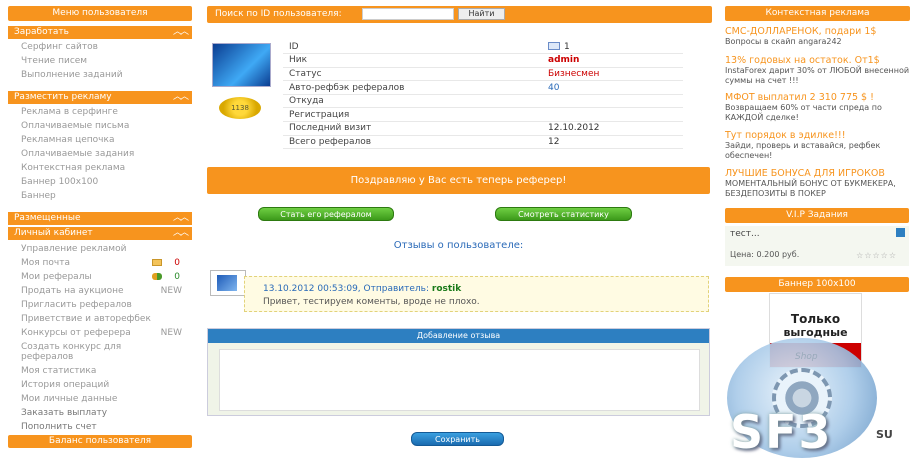 The image size is (920, 470). Describe the element at coordinates (47, 218) in the screenshot. I see `section-placed-label: Размещенные` at that location.